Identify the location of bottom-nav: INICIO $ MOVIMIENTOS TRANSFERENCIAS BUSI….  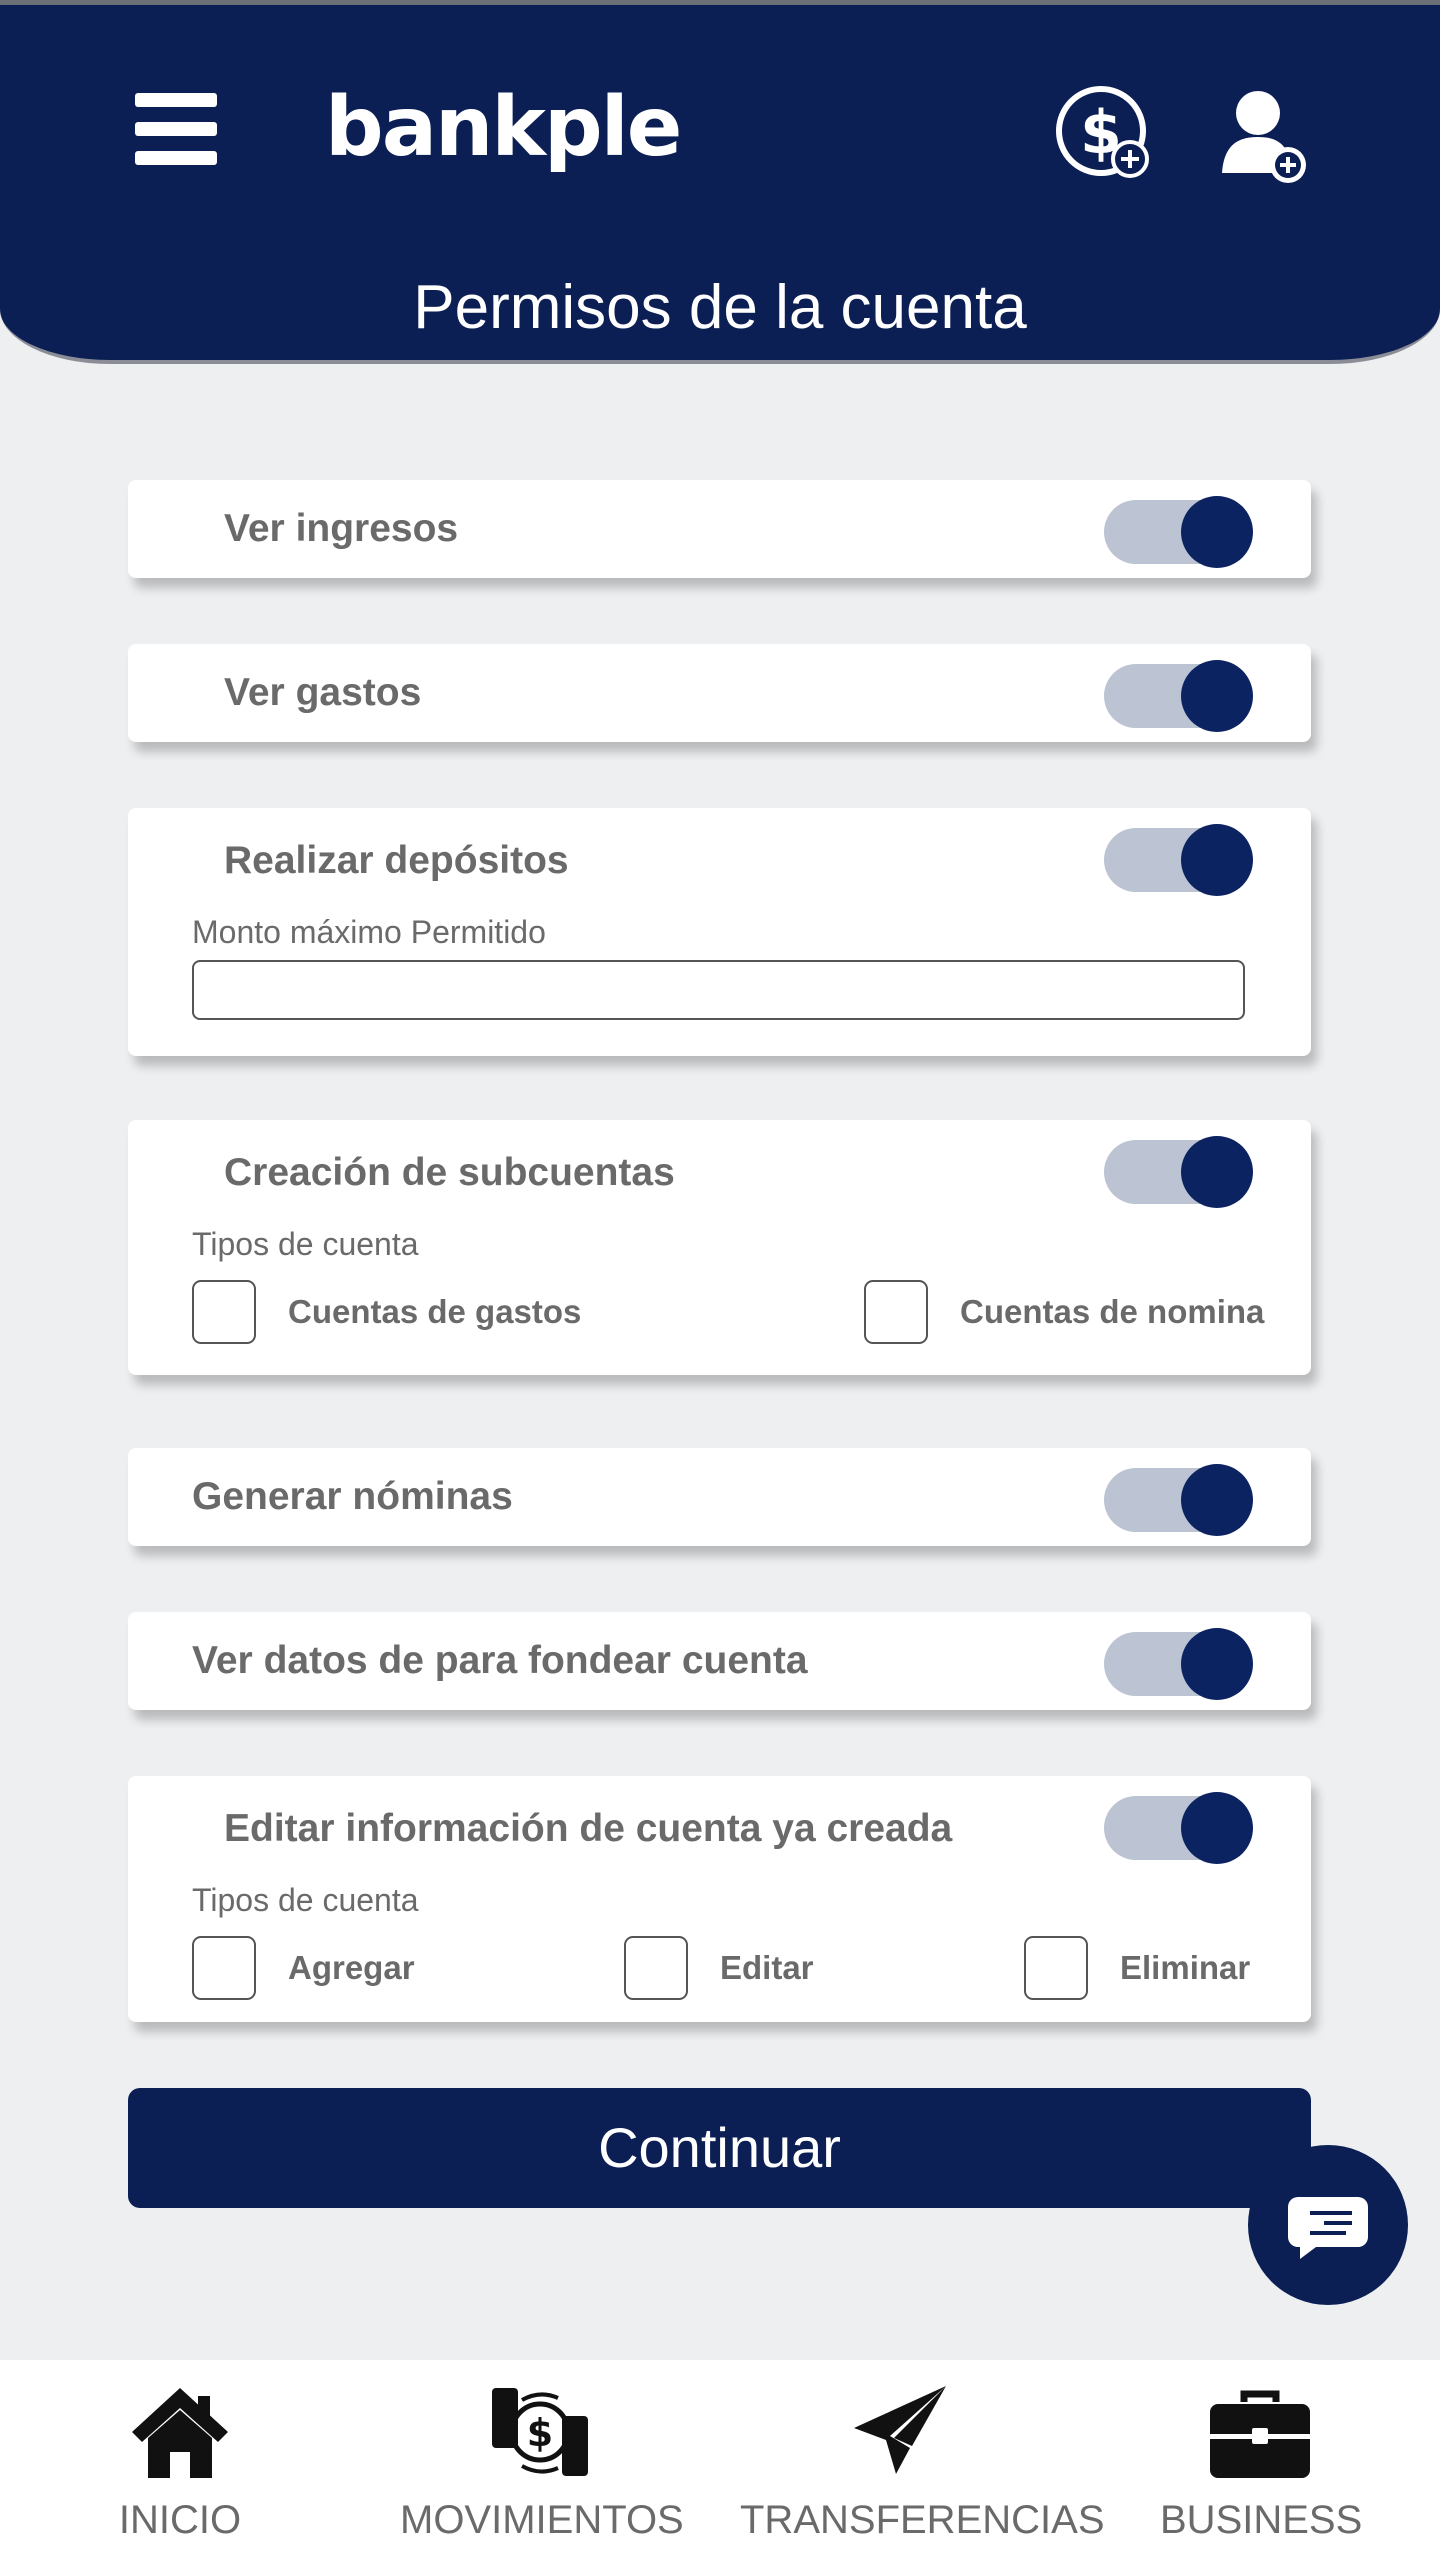
(720, 2460).